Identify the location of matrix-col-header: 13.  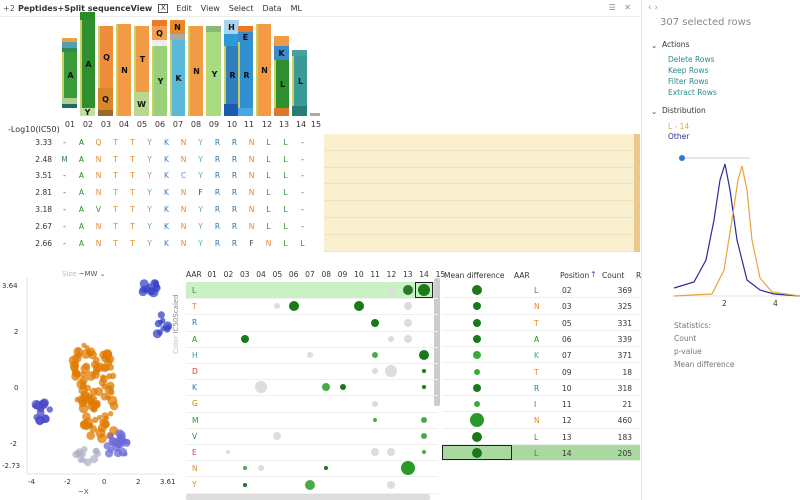
(408, 274).